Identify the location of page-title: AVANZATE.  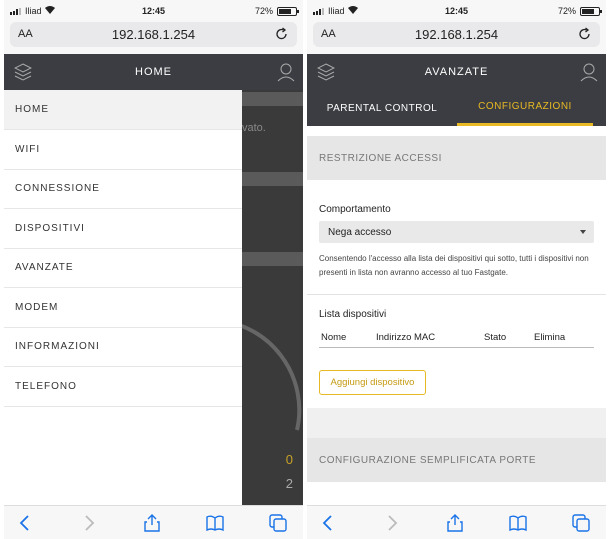
(456, 72).